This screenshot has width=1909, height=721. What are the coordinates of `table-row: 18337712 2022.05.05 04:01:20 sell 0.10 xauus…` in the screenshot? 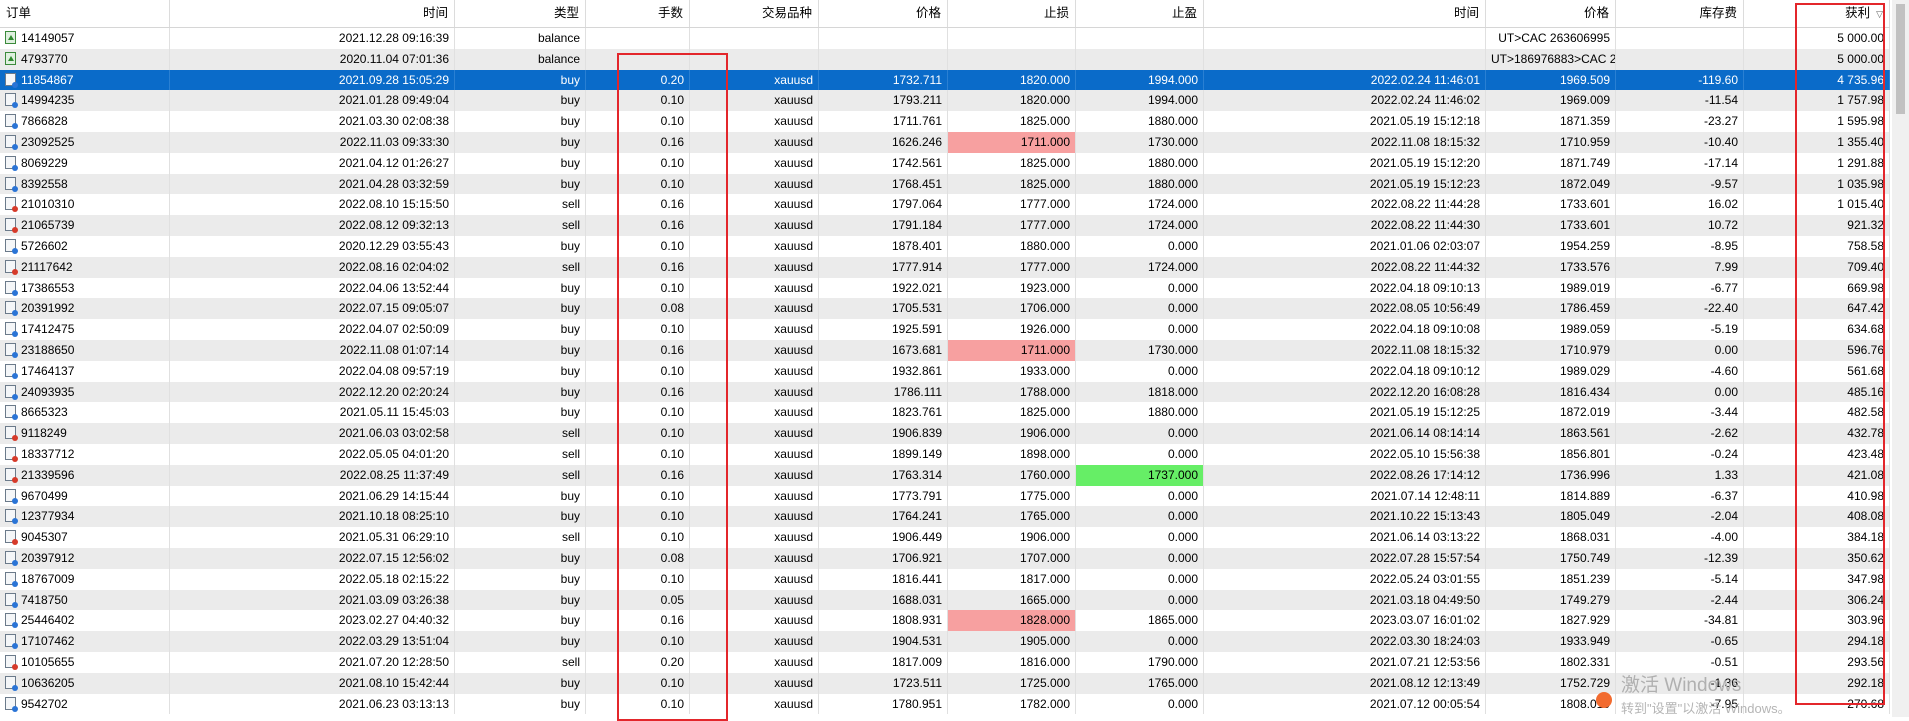 It's located at (945, 454).